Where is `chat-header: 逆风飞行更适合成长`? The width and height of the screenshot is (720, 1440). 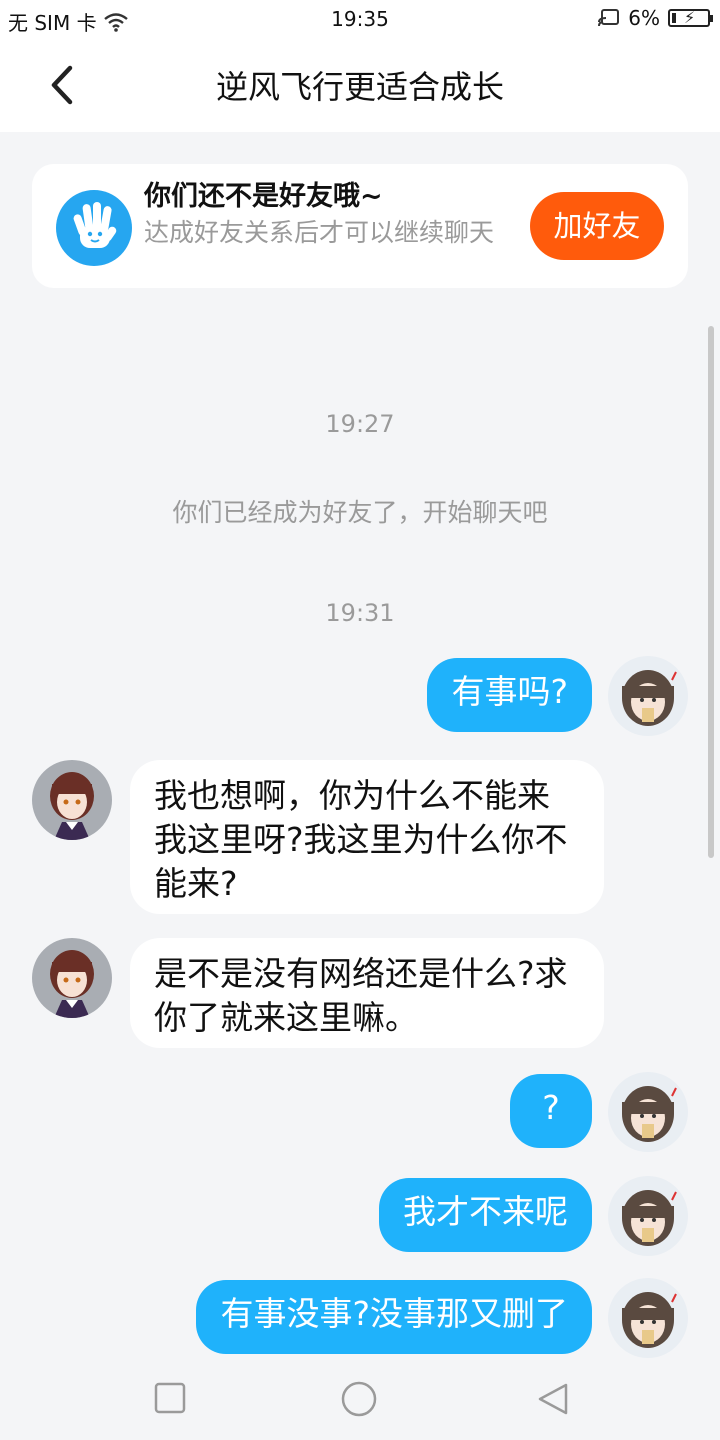 chat-header: 逆风飞行更适合成长 is located at coordinates (360, 85).